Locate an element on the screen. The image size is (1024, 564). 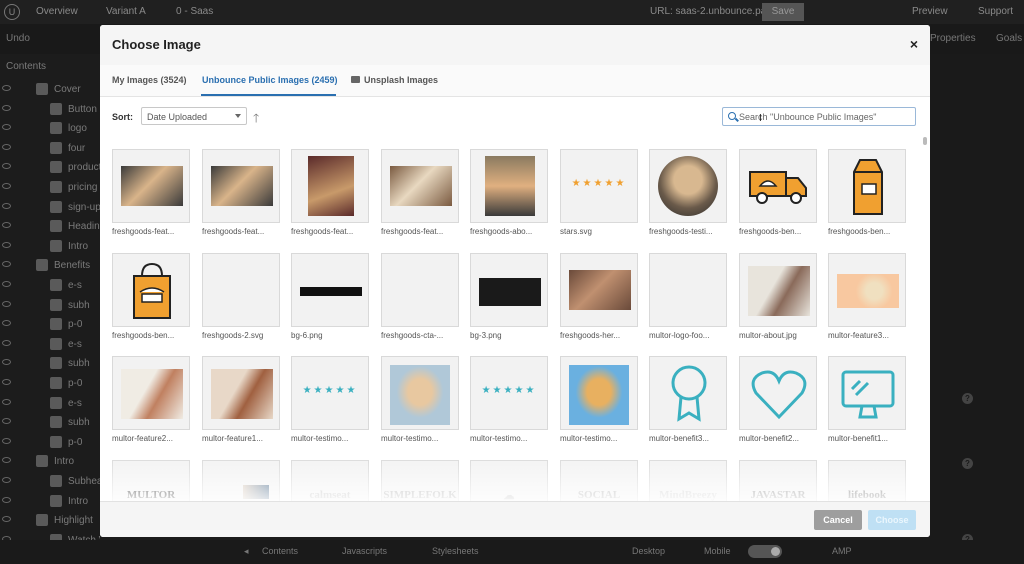
tab-my-images: My Images (3524) is located at coordinates (149, 80).